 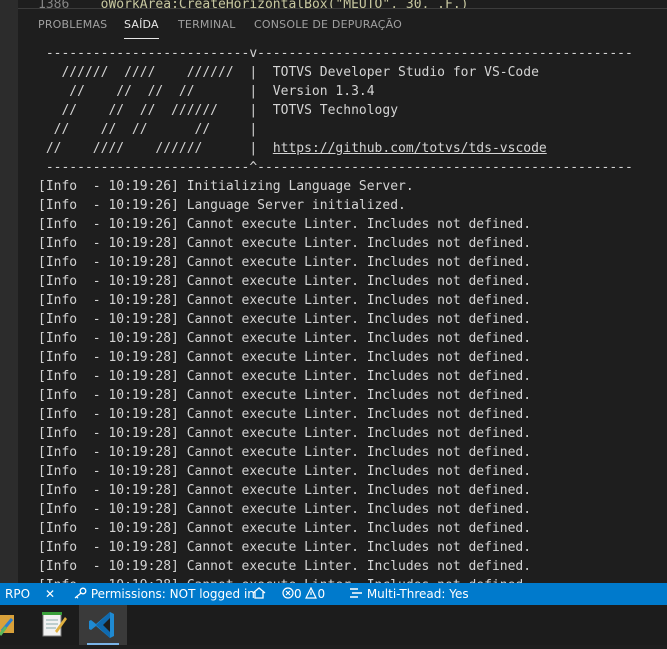 I want to click on taskbar, so click(x=333, y=625).